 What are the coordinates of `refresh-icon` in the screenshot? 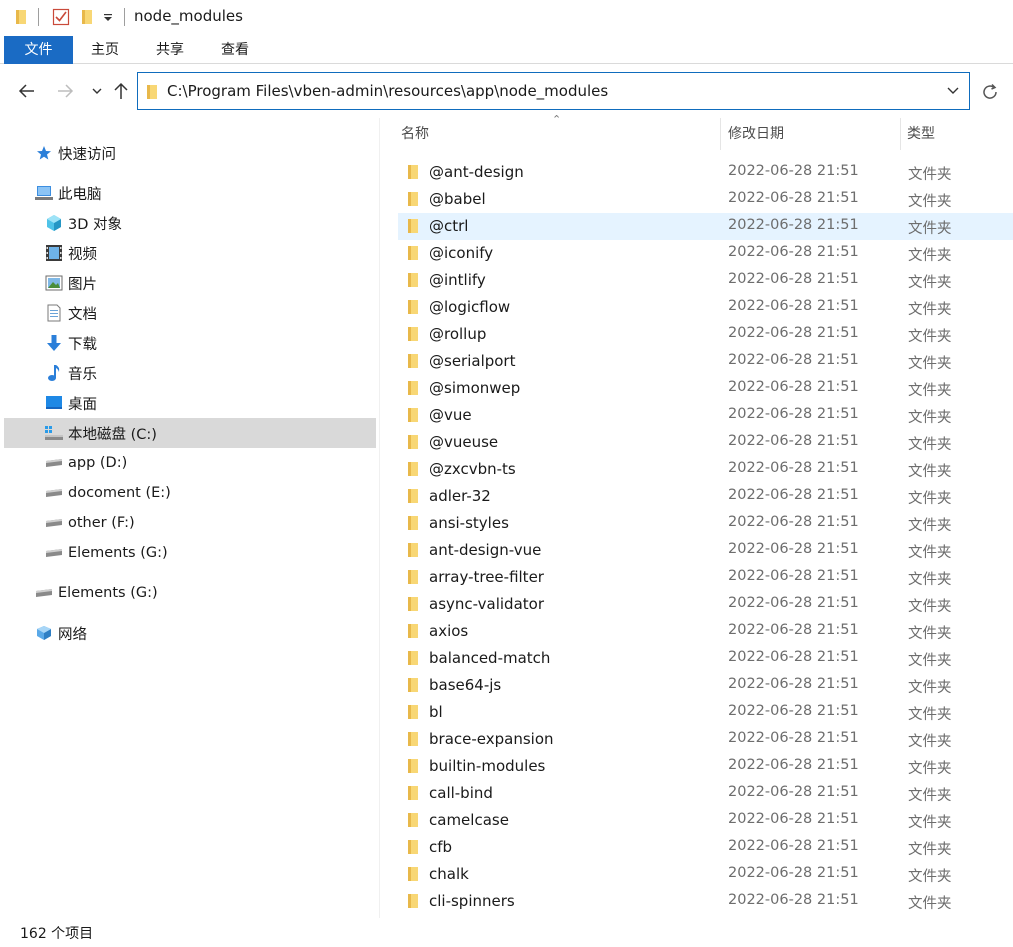 It's located at (990, 92).